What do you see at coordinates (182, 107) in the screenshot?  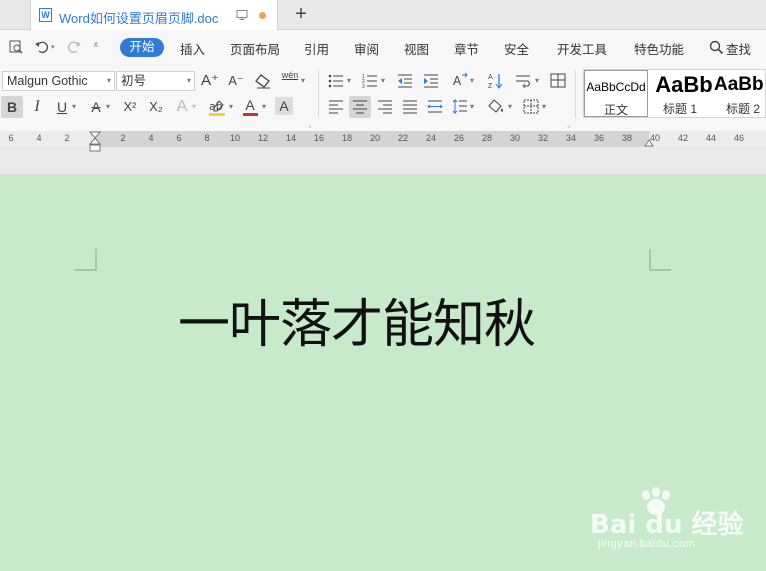 I see `text-effect-button: A` at bounding box center [182, 107].